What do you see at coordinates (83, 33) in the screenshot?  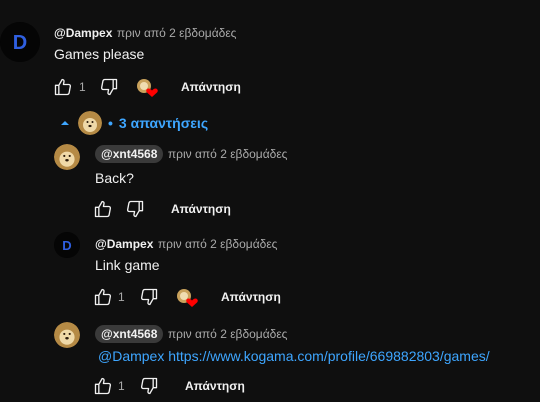 I see `comment-author: @Dampex` at bounding box center [83, 33].